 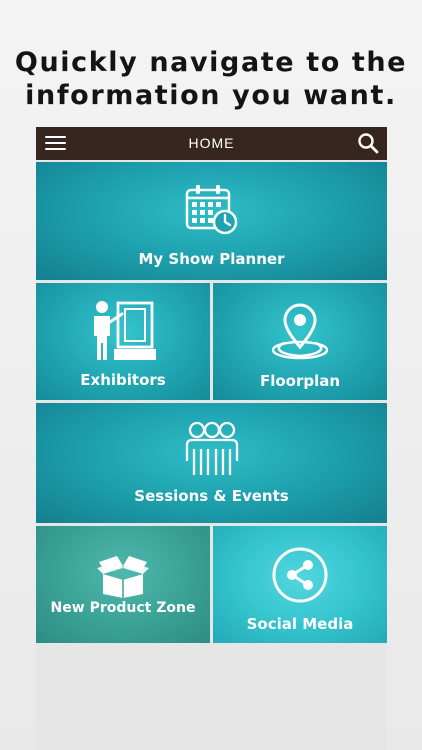 I want to click on calendar-clock-icon, so click(x=211, y=210).